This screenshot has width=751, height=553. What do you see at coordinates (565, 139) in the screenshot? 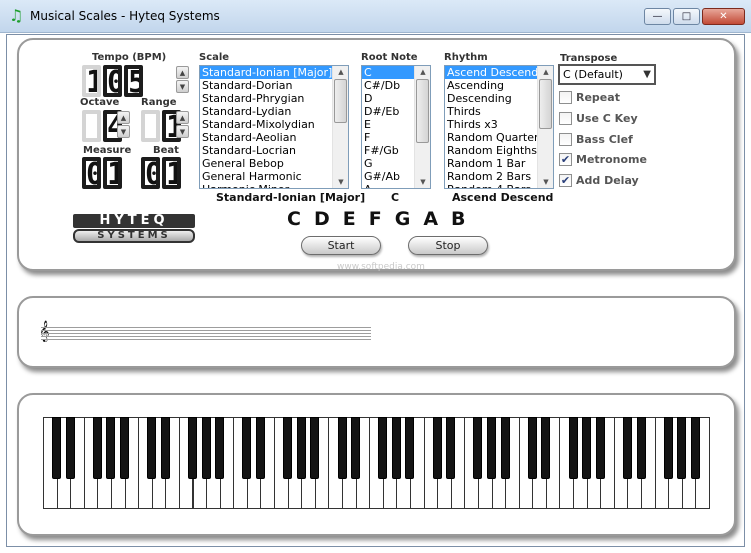
I see `bass-clef-checkbox` at bounding box center [565, 139].